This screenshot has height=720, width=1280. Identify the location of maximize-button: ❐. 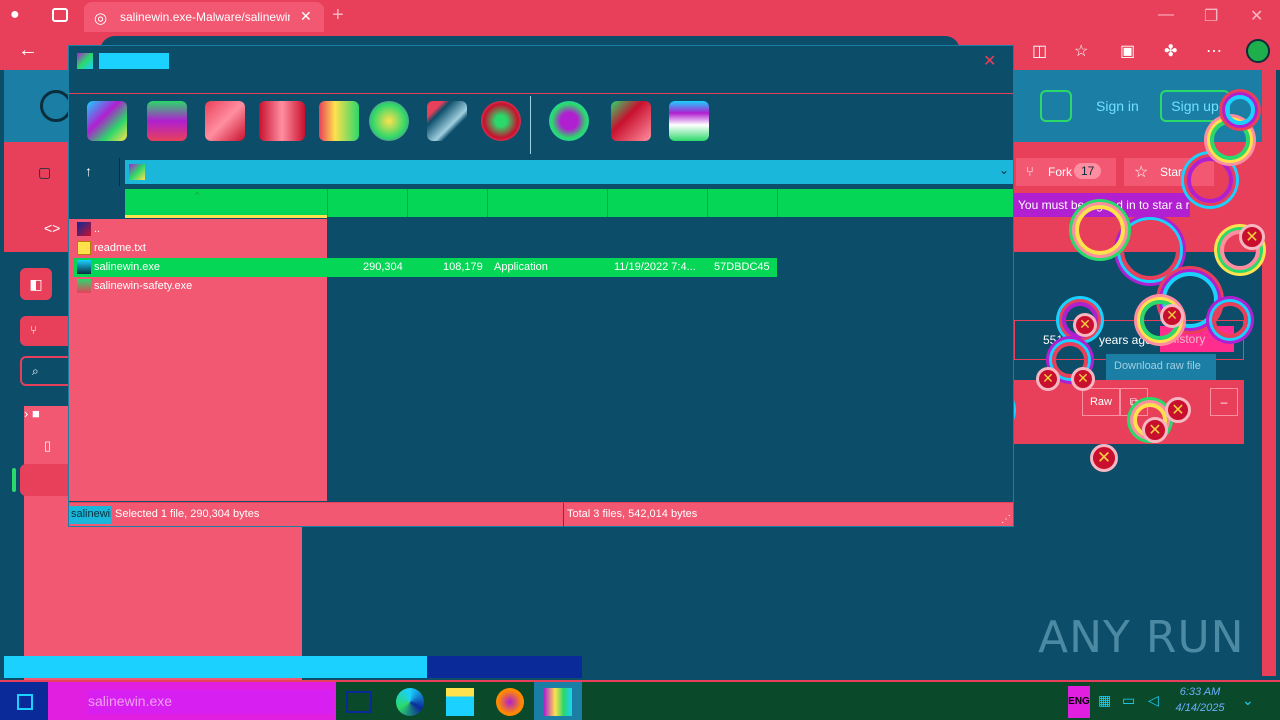
(1211, 16).